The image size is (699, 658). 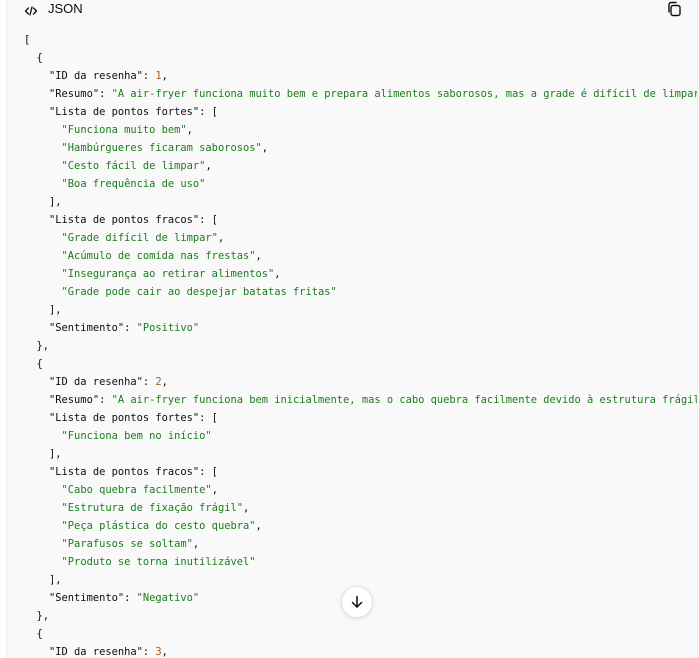 What do you see at coordinates (152, 508) in the screenshot?
I see `json-string: "Estrutura de fixação frágil"` at bounding box center [152, 508].